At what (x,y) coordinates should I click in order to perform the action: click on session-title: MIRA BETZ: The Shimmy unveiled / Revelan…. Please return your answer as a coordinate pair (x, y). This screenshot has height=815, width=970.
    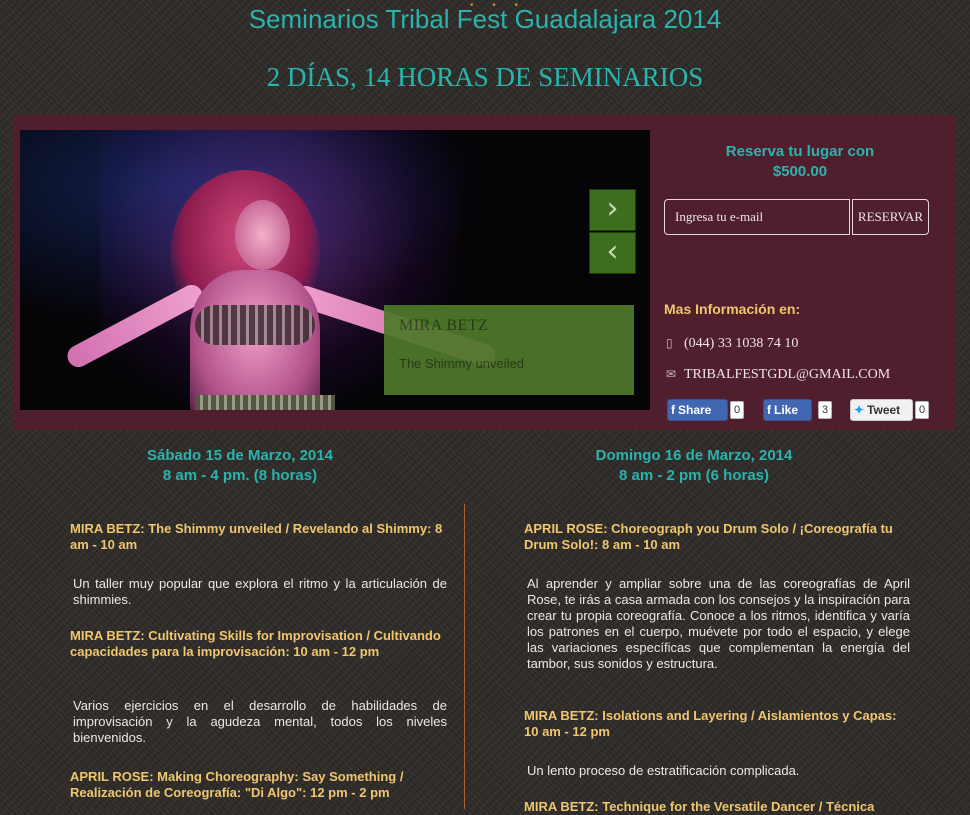
    Looking at the image, I should click on (256, 536).